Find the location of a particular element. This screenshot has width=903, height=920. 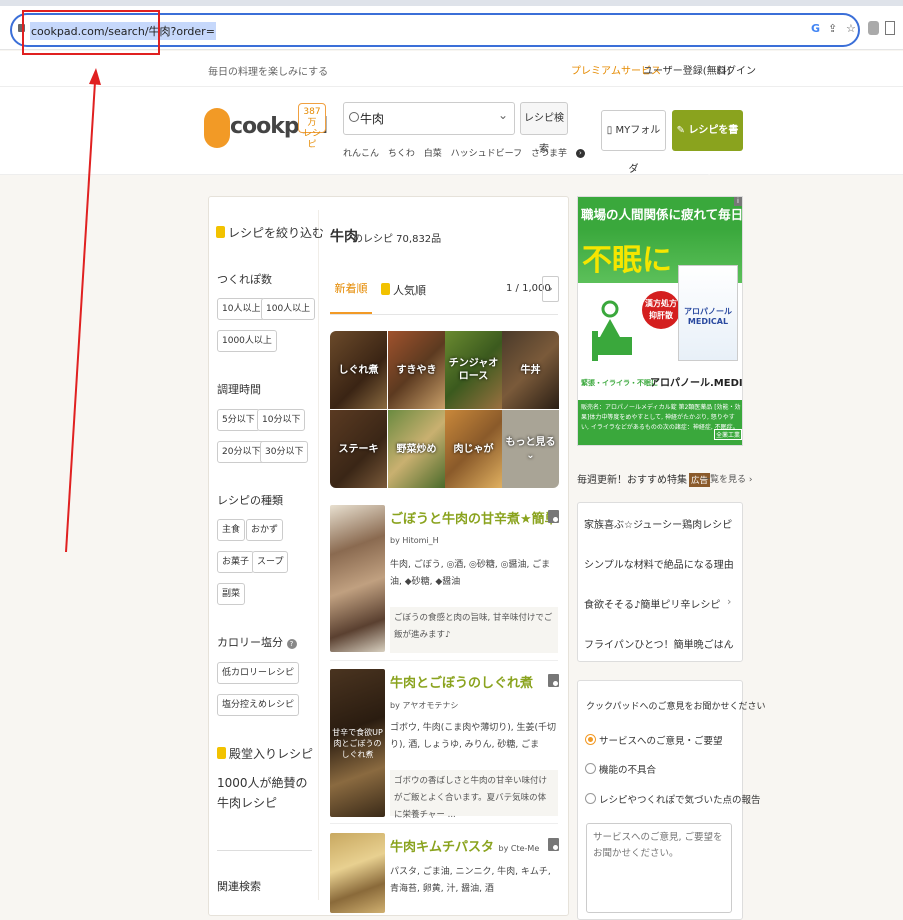

chip-time-5: 5分以下 is located at coordinates (238, 420).